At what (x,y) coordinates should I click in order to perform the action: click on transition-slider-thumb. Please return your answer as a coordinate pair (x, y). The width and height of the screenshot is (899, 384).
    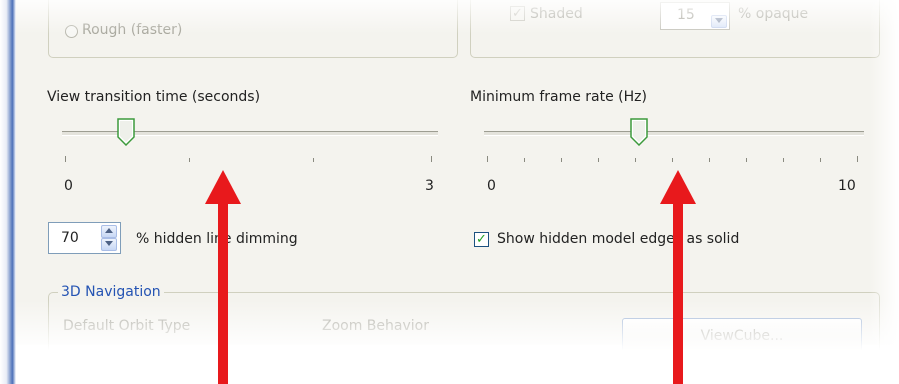
    Looking at the image, I should click on (126, 132).